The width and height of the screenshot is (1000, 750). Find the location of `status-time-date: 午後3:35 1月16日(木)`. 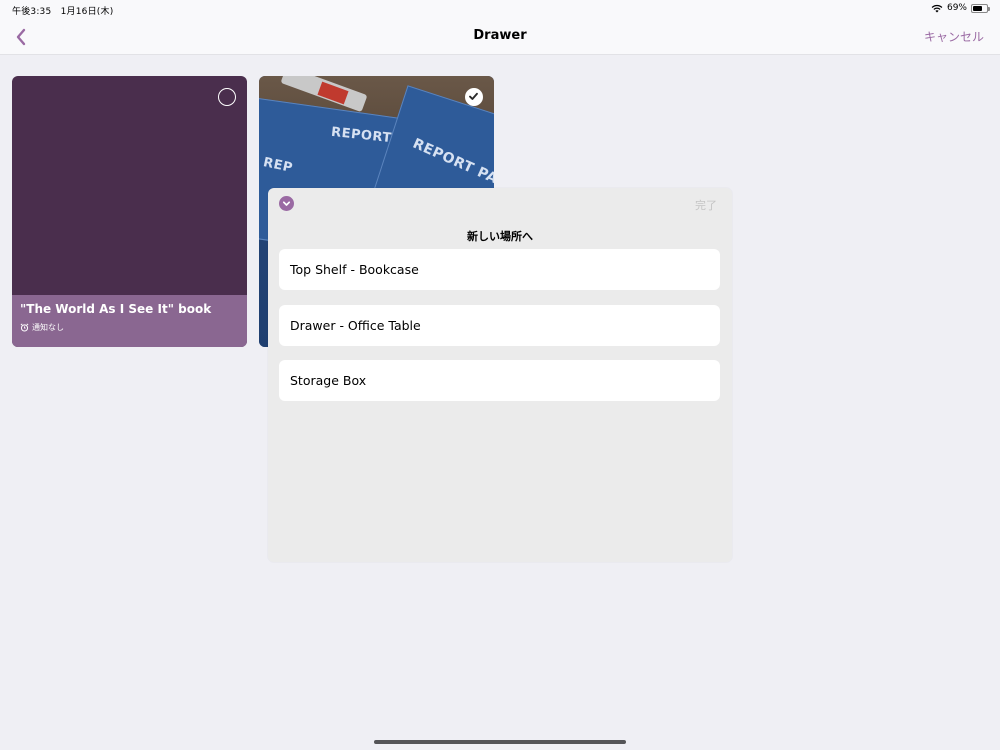

status-time-date: 午後3:35 1月16日(木) is located at coordinates (62, 10).